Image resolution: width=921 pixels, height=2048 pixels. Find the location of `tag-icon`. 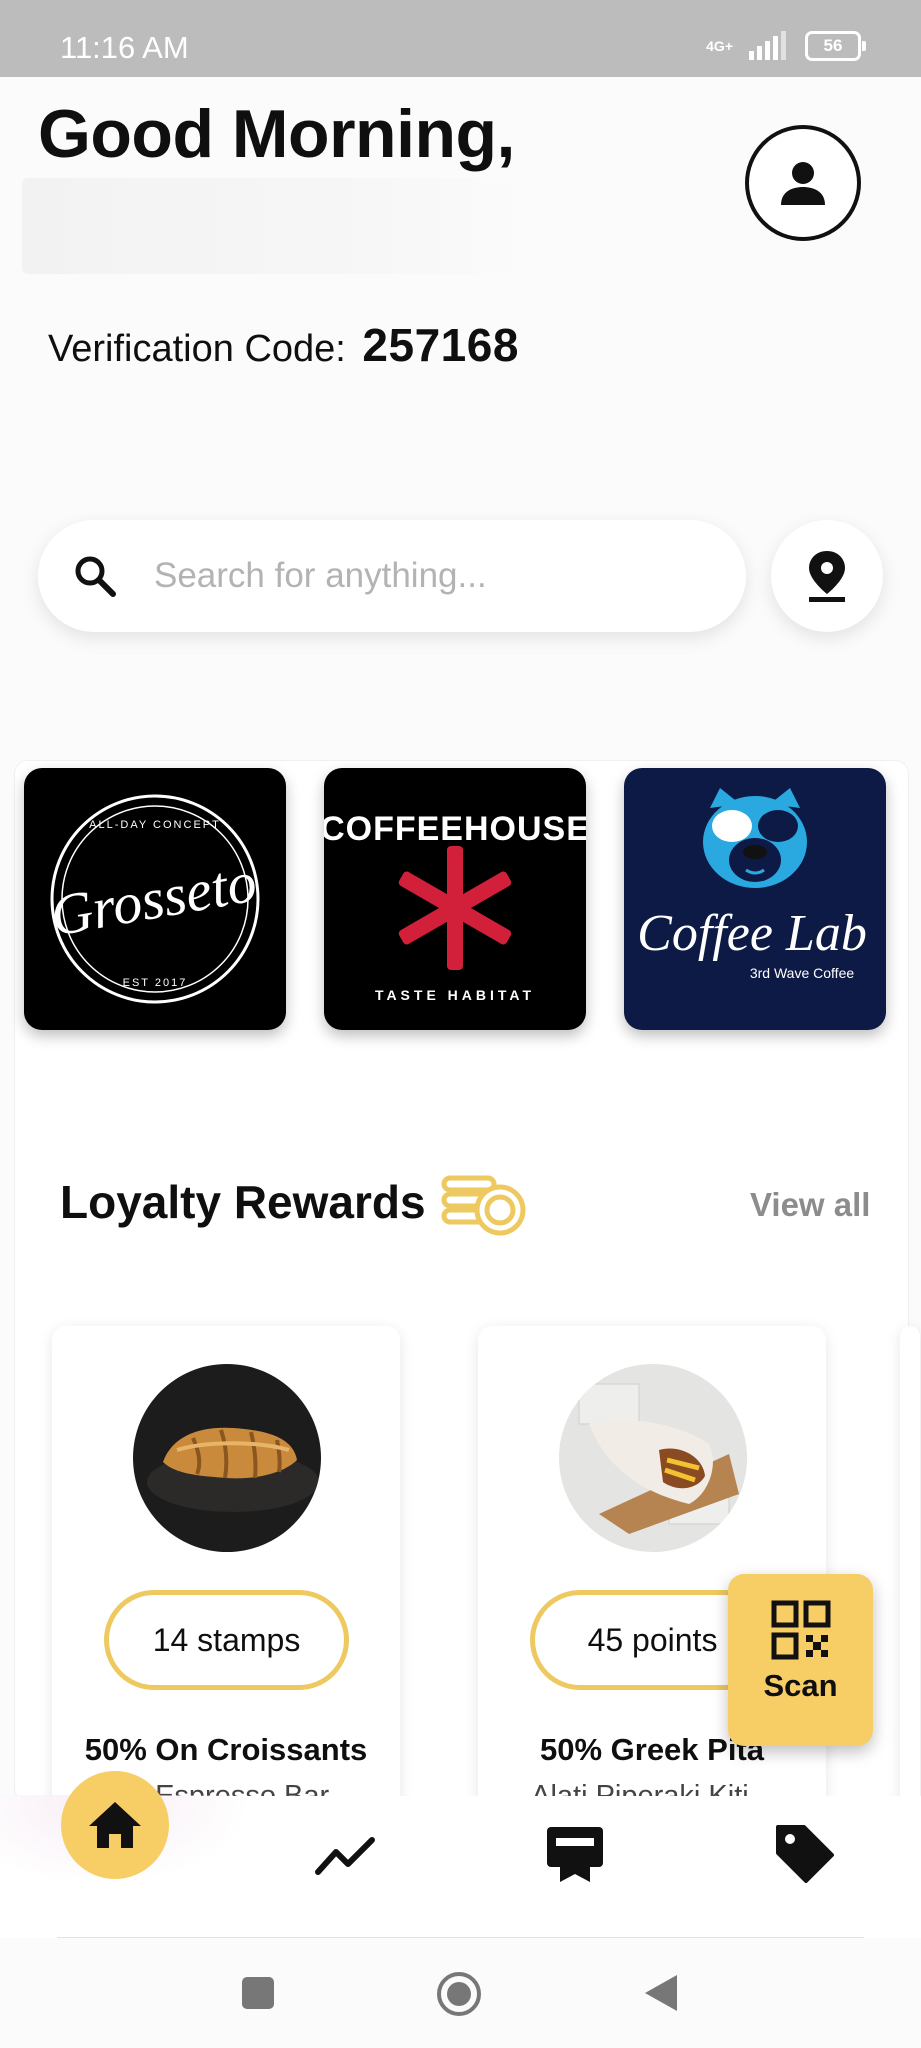

tag-icon is located at coordinates (805, 1854).